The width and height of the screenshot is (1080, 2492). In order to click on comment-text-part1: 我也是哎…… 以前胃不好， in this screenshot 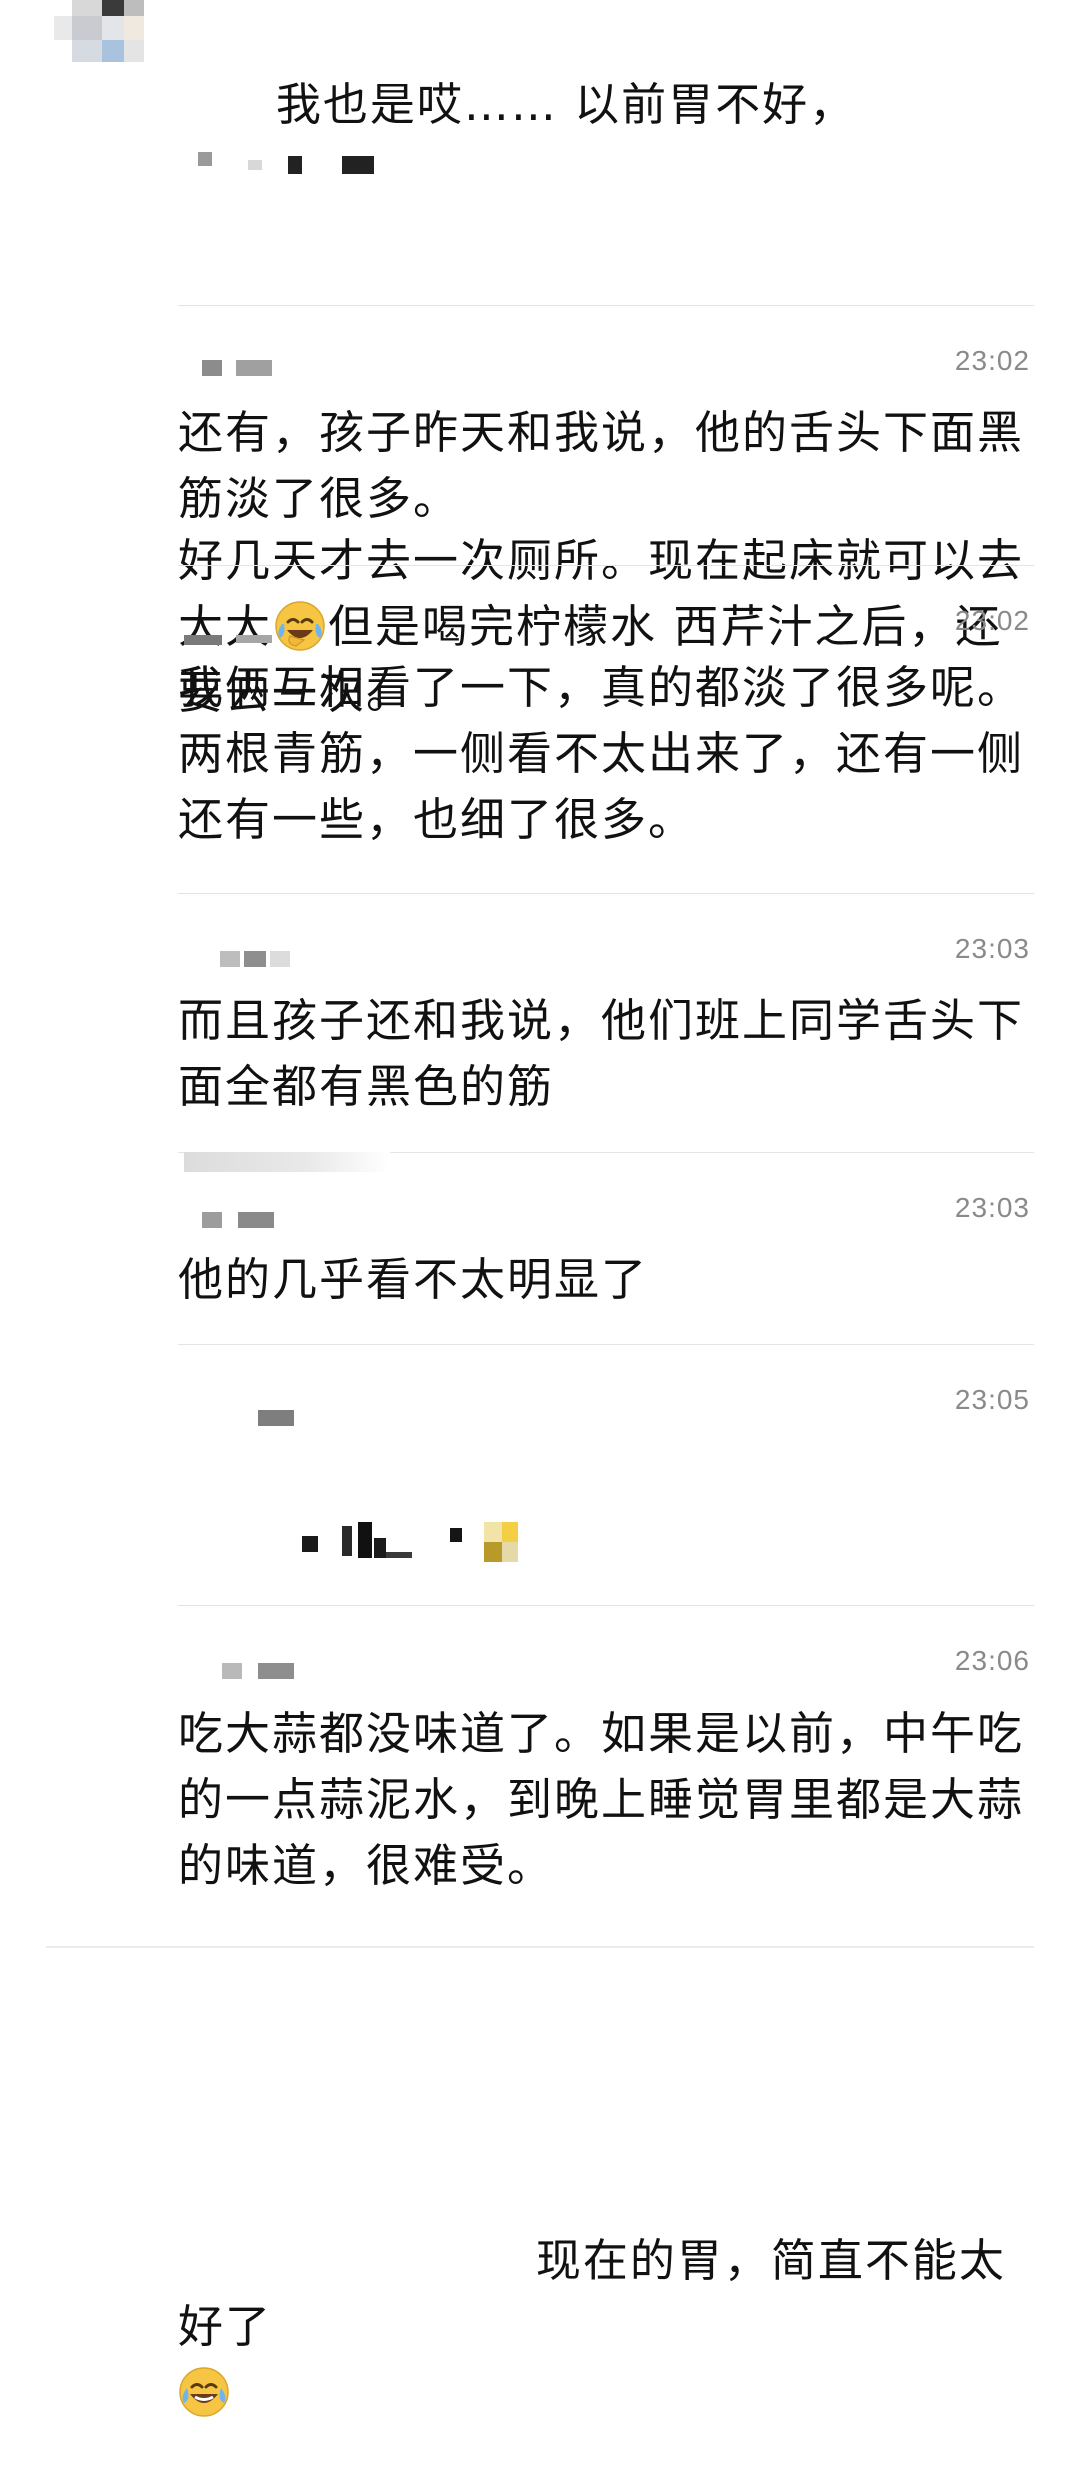, I will do `click(566, 104)`.